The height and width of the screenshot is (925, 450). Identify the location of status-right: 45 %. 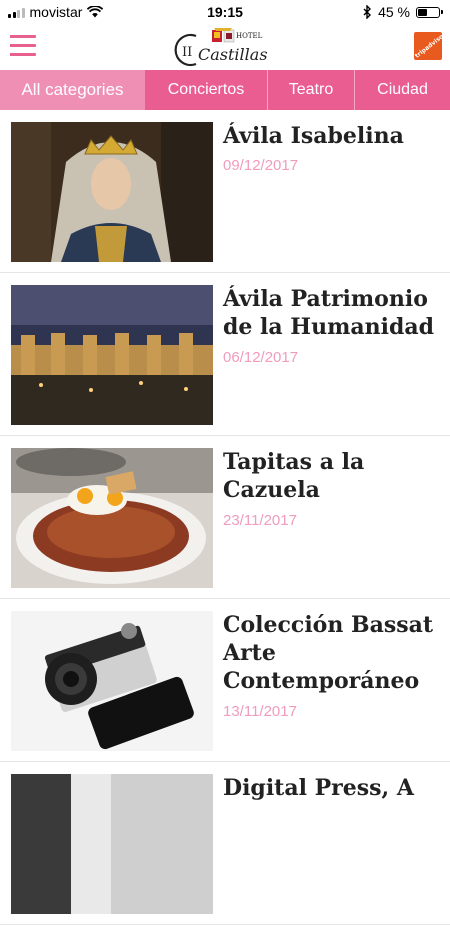
(403, 12).